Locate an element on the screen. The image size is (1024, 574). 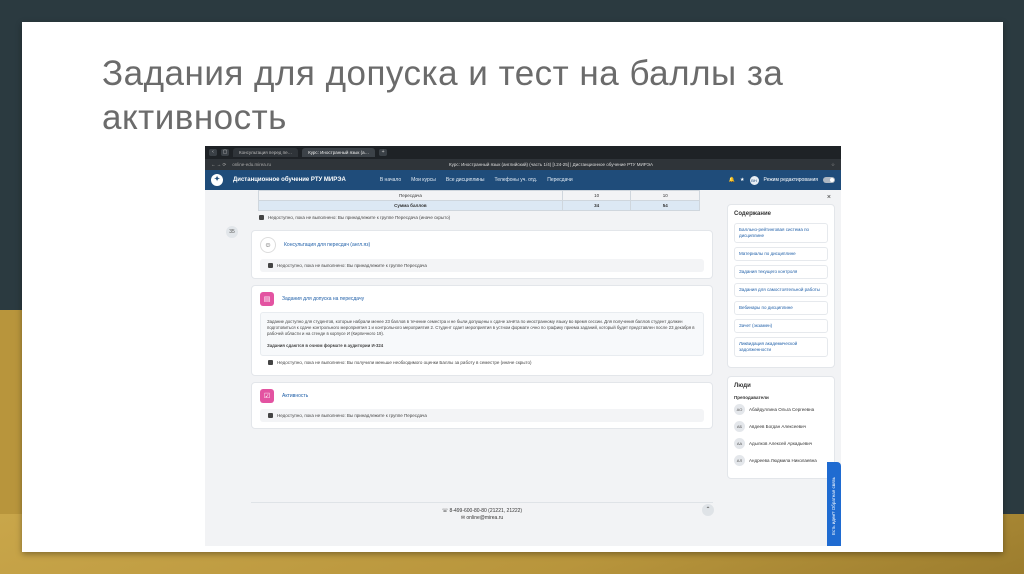
assign-link: Задания для допуска на пересдачу is located at coordinates (323, 299).